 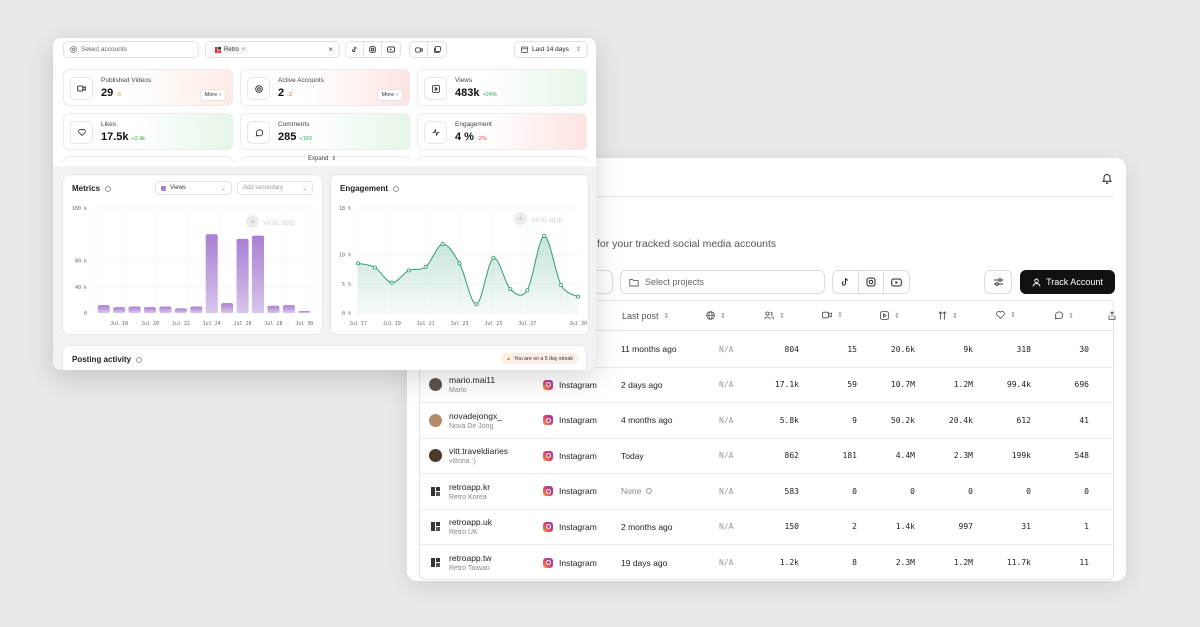 What do you see at coordinates (647, 527) in the screenshot?
I see `last-post-cell: 2 months ago` at bounding box center [647, 527].